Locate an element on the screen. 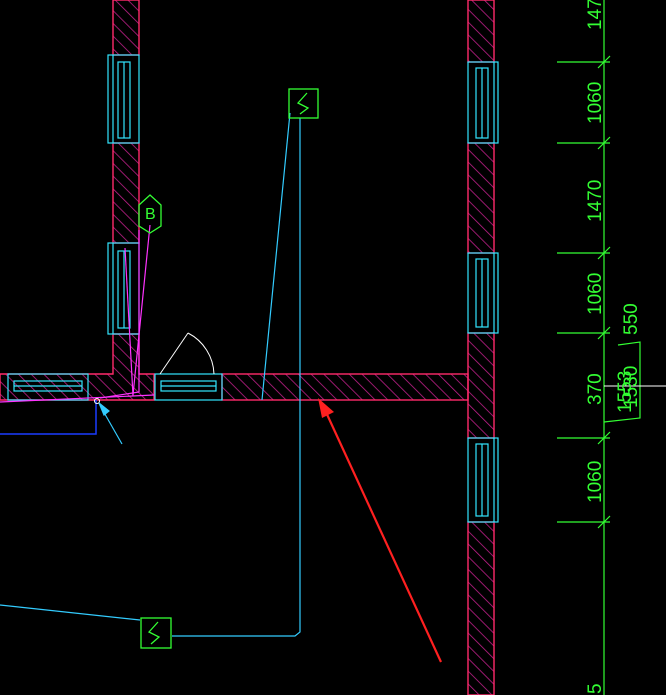  right-wall-mid is located at coordinates (481, 198).